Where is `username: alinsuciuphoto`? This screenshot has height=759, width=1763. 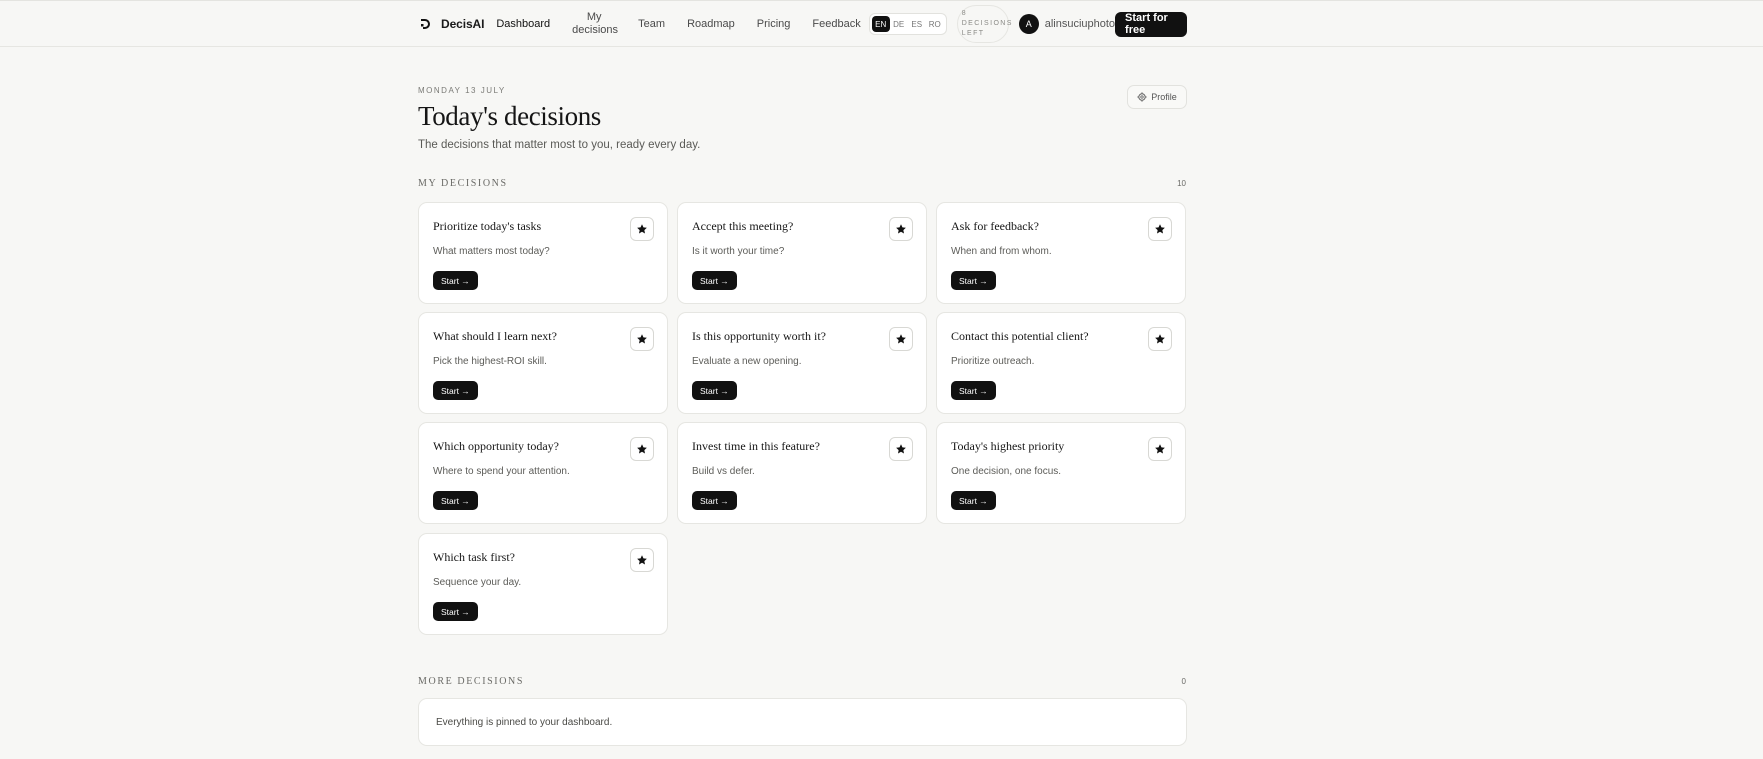
username: alinsuciuphoto is located at coordinates (1080, 24).